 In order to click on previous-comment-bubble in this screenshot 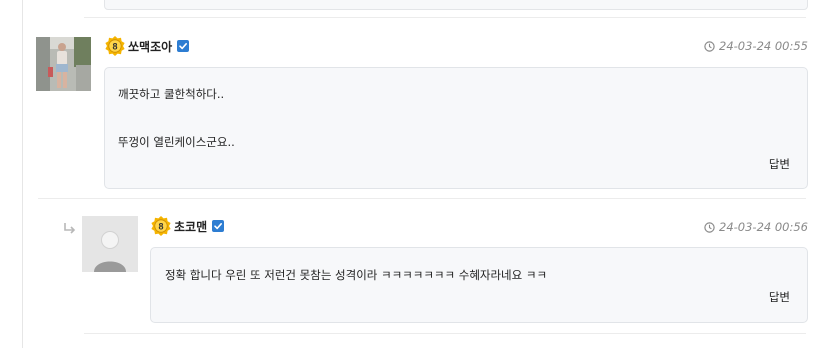, I will do `click(456, 5)`.